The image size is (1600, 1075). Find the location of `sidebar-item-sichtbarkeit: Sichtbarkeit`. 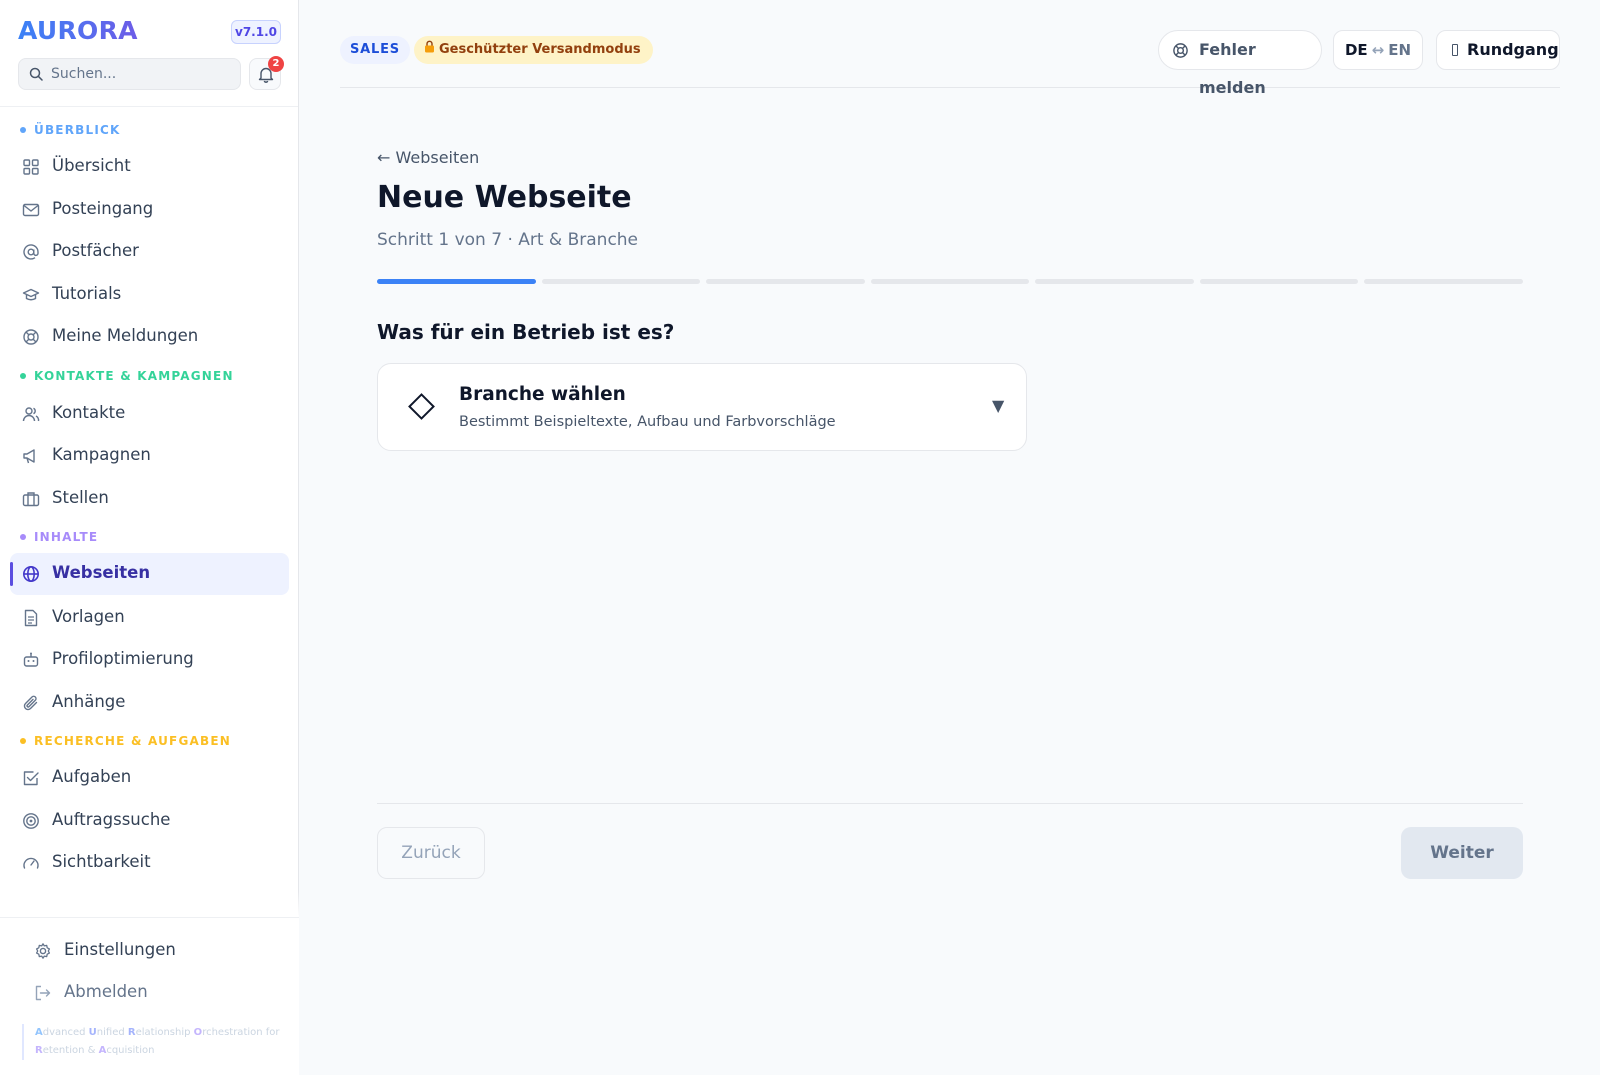

sidebar-item-sichtbarkeit: Sichtbarkeit is located at coordinates (149, 863).